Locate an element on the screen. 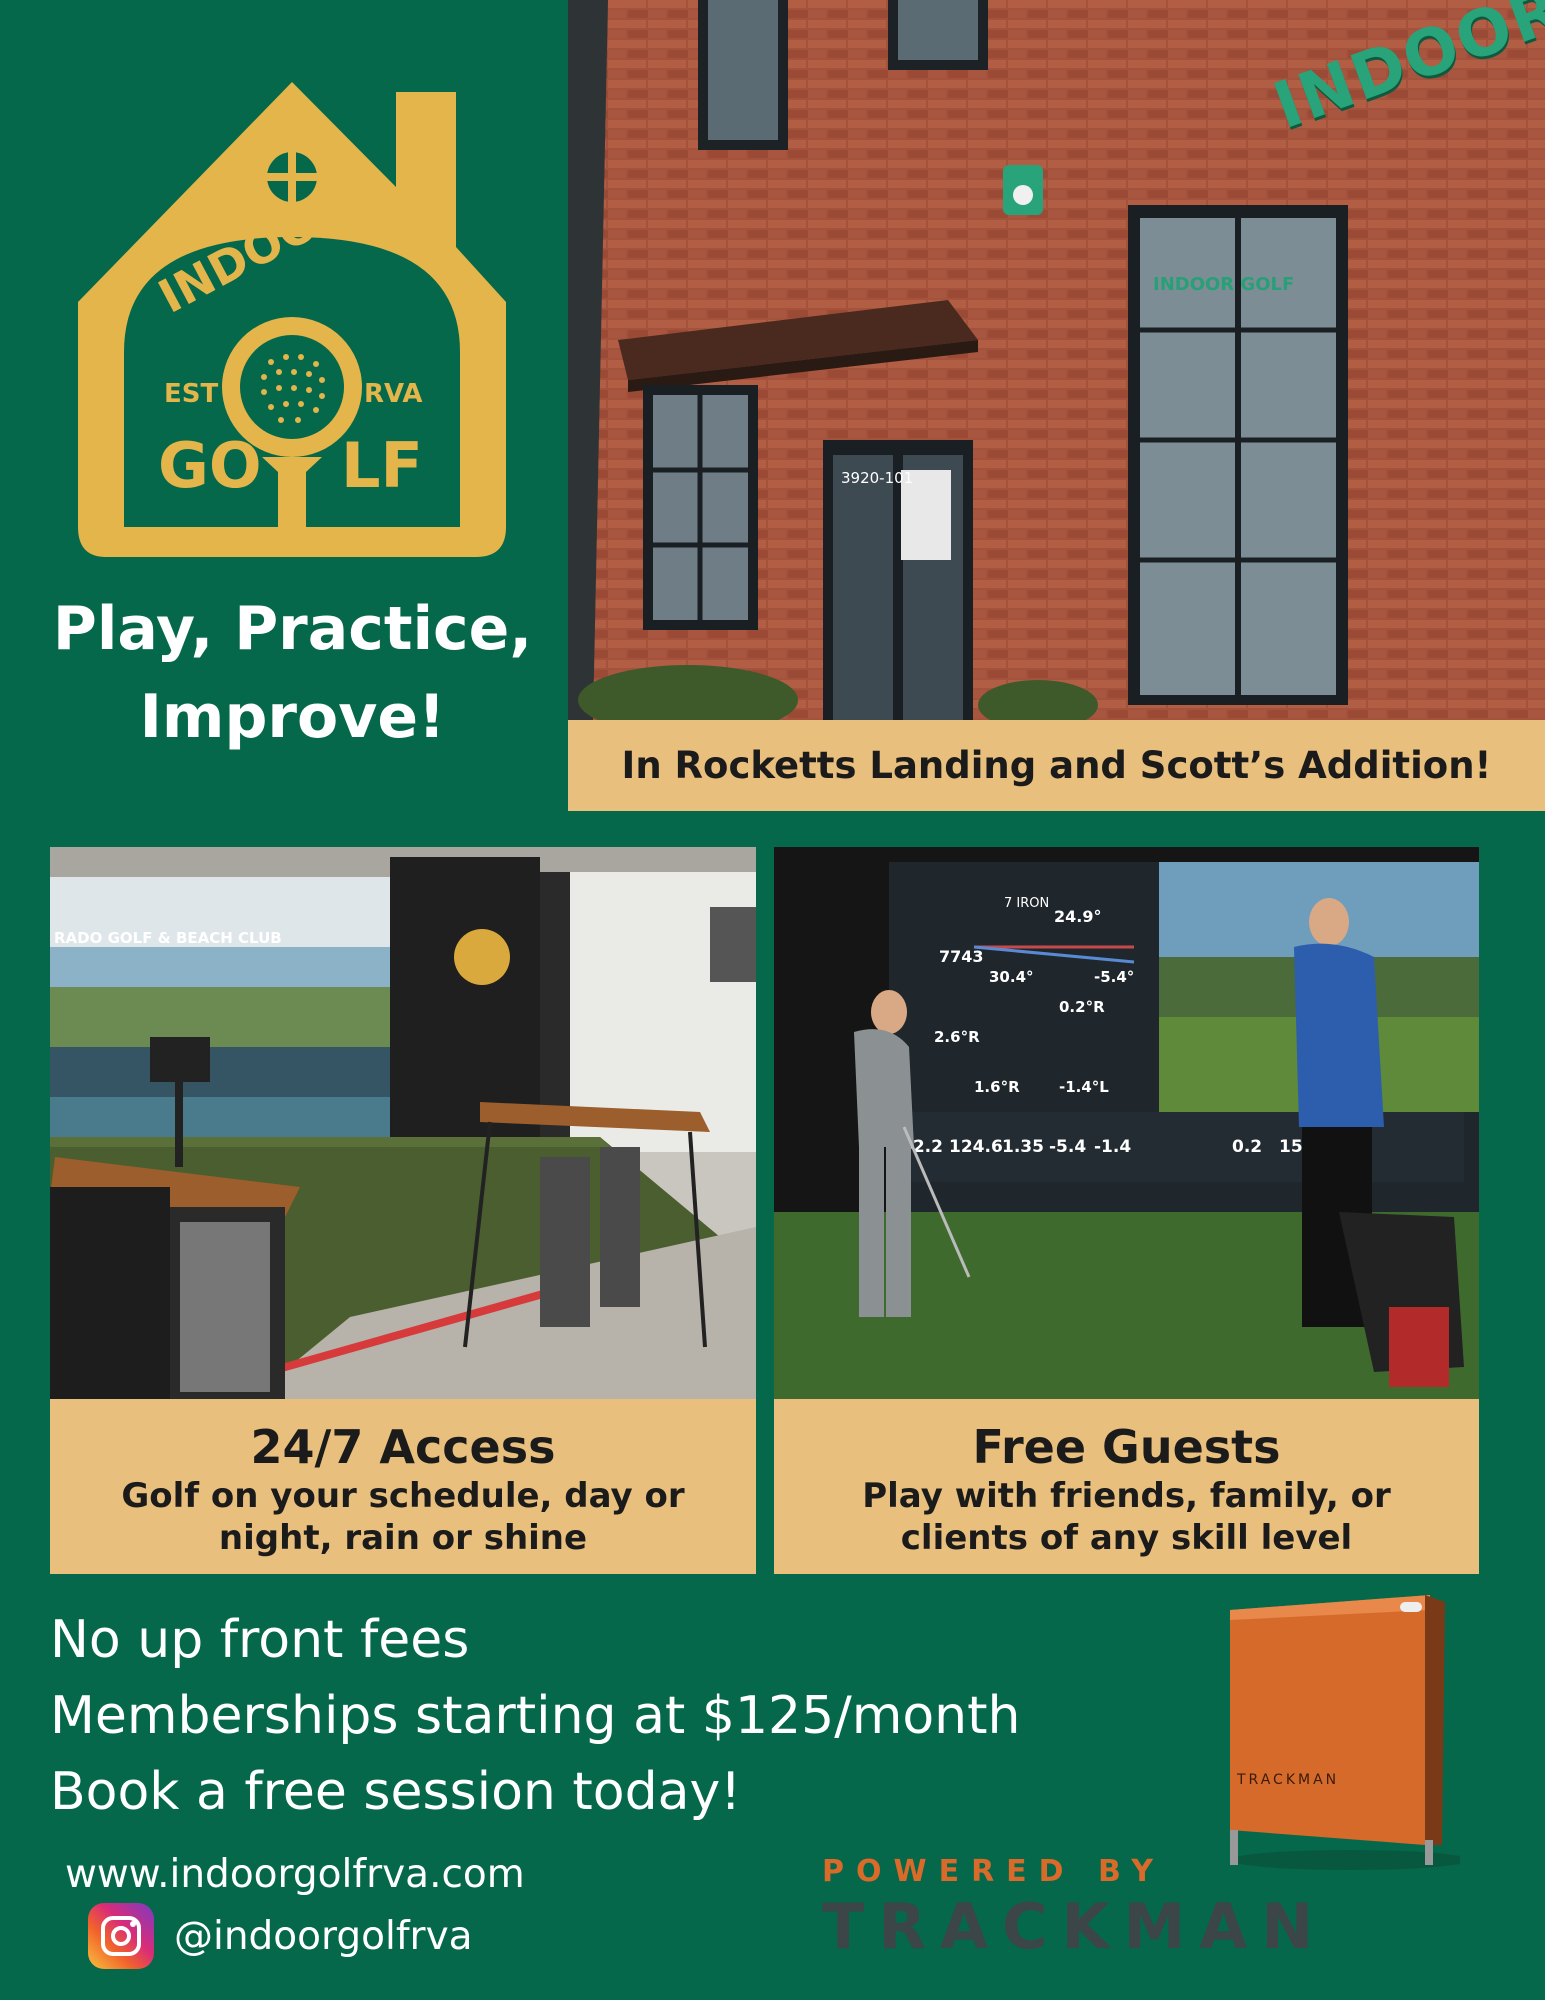  indoor-golf-logo: INDOOR EST RVA GO LF is located at coordinates (292, 304).